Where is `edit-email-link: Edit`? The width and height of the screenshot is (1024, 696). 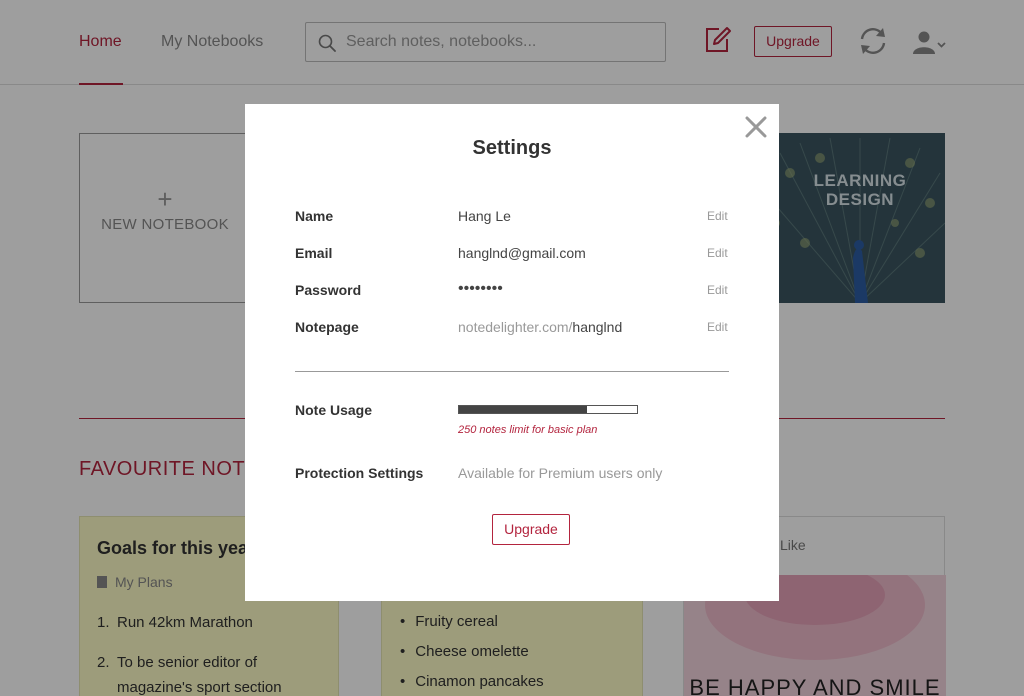
edit-email-link: Edit is located at coordinates (717, 253).